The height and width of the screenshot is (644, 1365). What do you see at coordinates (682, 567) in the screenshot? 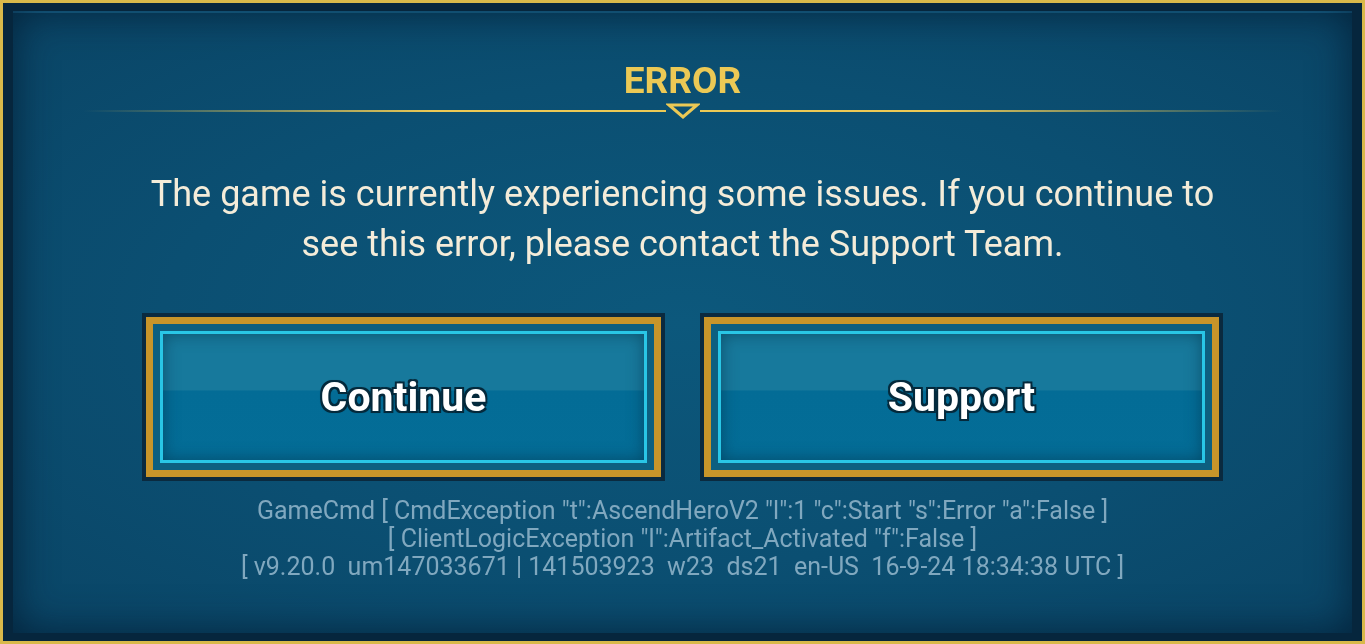
I see `debug-text: [ v9.20.0 um147033671 | 141503923 w23 ds21 en-US 16-9-24 18:34:38 UTC ]` at bounding box center [682, 567].